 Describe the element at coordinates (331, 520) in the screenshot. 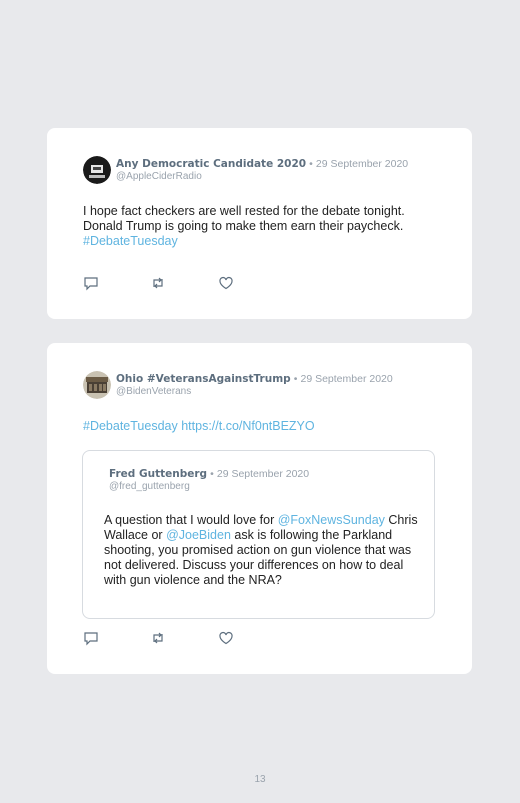

I see `mention-link: @FoxNewsSunday` at that location.